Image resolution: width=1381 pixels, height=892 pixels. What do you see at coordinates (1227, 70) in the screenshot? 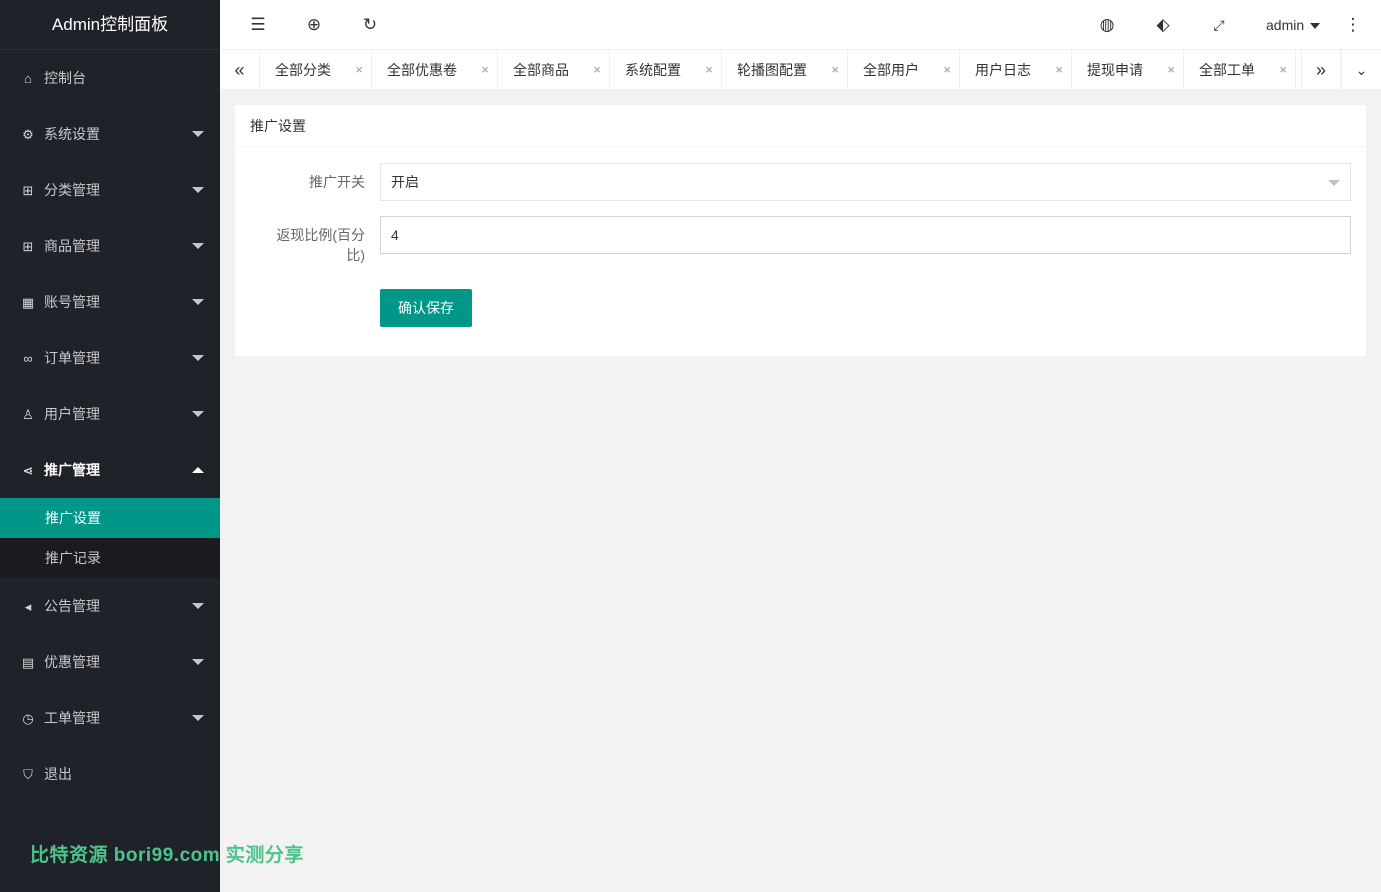
I see `tab-label: 全部工单` at bounding box center [1227, 70].